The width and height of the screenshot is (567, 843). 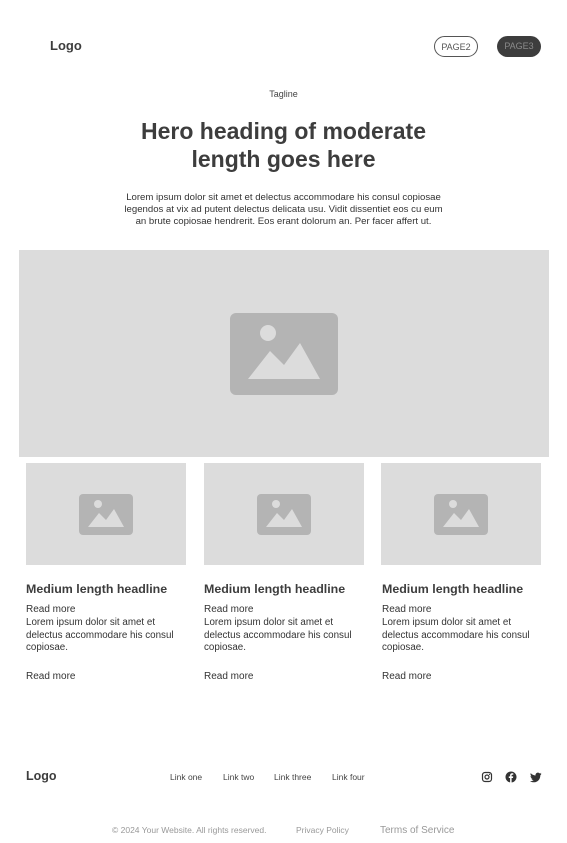 What do you see at coordinates (417, 830) in the screenshot?
I see `terms-of-service-link: Terms of Service` at bounding box center [417, 830].